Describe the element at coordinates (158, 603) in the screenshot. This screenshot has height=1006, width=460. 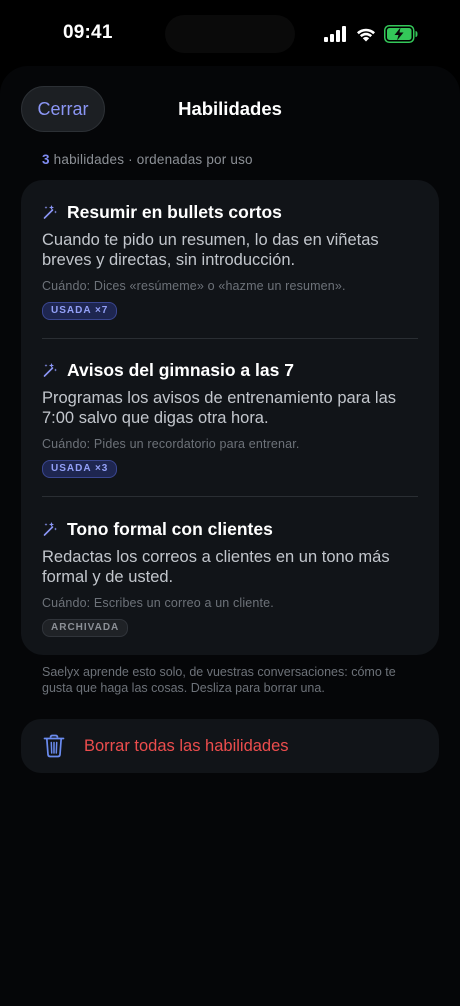
I see `skill-trigger: Cuándo: Escribes un correo a un cliente.` at that location.